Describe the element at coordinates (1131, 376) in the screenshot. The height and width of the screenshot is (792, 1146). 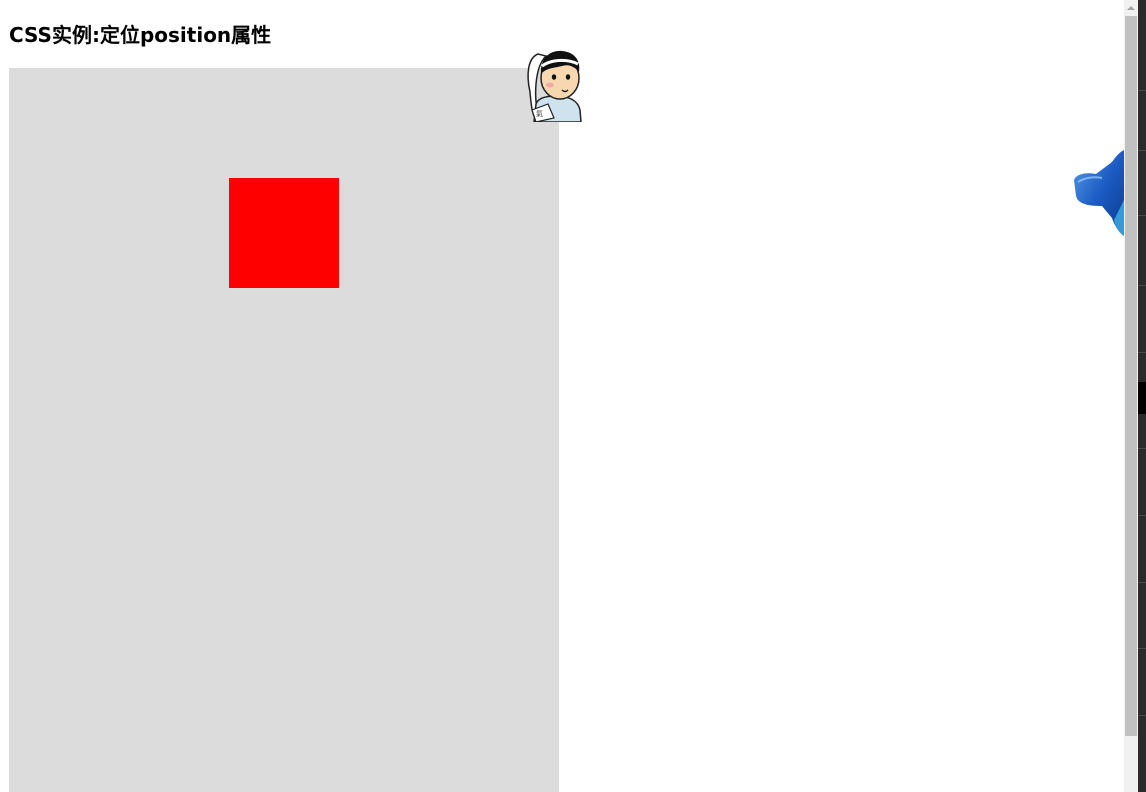
I see `vertical-scrollbar-thumb` at that location.